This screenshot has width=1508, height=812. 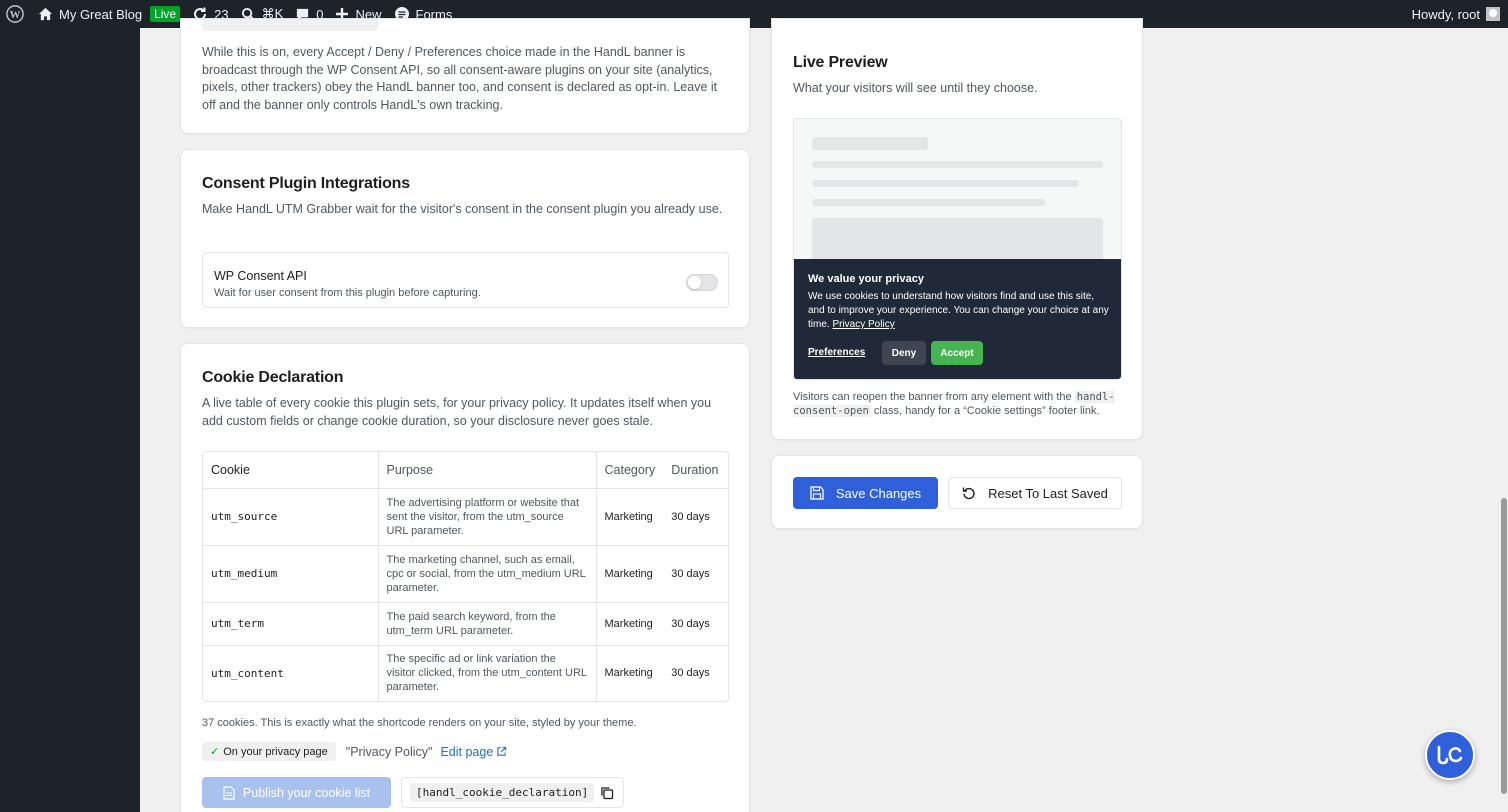 I want to click on preview-title: Live Preview, so click(x=840, y=62).